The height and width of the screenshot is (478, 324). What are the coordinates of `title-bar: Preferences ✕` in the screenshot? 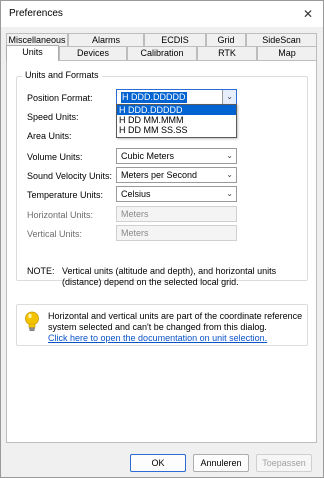 It's located at (162, 14).